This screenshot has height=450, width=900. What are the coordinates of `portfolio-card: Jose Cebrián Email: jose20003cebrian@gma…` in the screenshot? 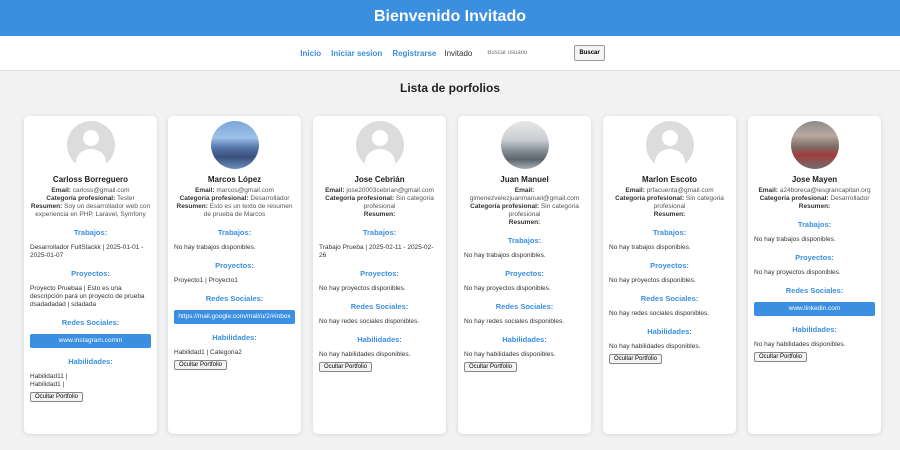 It's located at (379, 275).